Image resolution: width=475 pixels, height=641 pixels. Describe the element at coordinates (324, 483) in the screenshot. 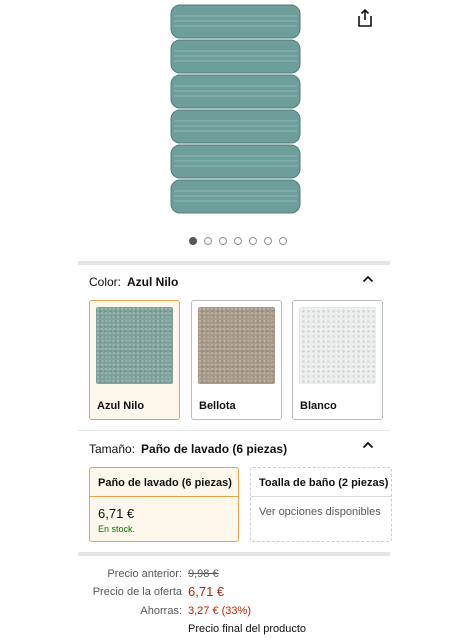

I see `size-option-title: Toalla de baño (2 piezas)` at that location.